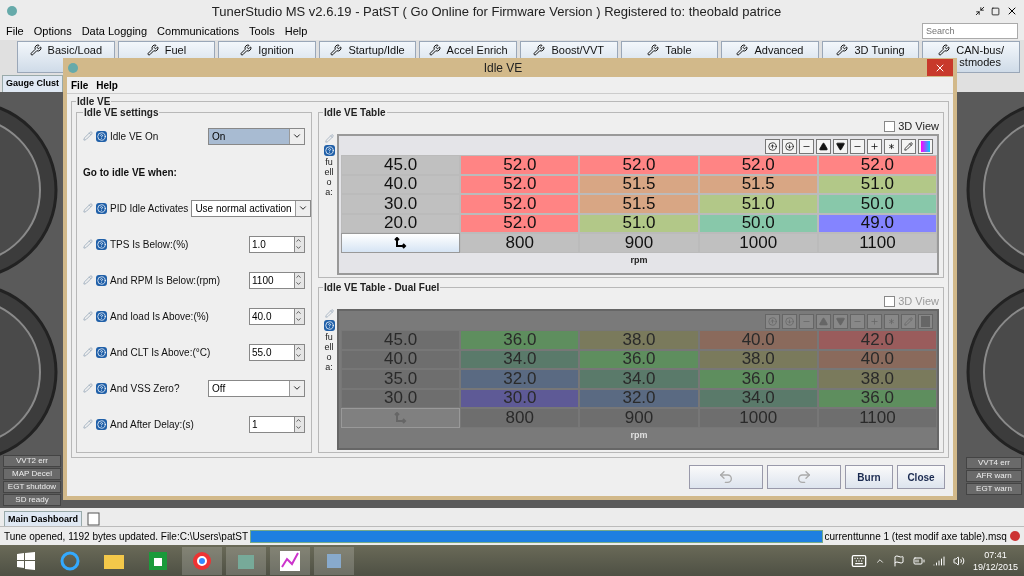  Describe the element at coordinates (970, 31) in the screenshot. I see `search-field: Search` at that location.